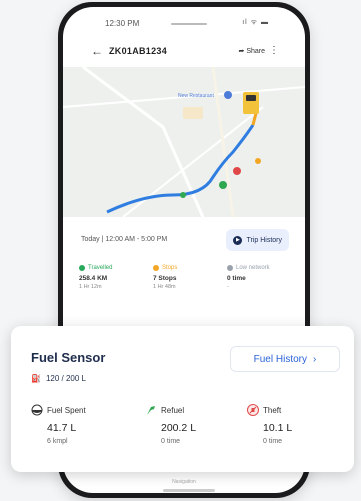 Image resolution: width=361 pixels, height=501 pixels. Describe the element at coordinates (124, 239) in the screenshot. I see `trip-time-range: Today | 12:00 AM - 5:00 PM` at that location.